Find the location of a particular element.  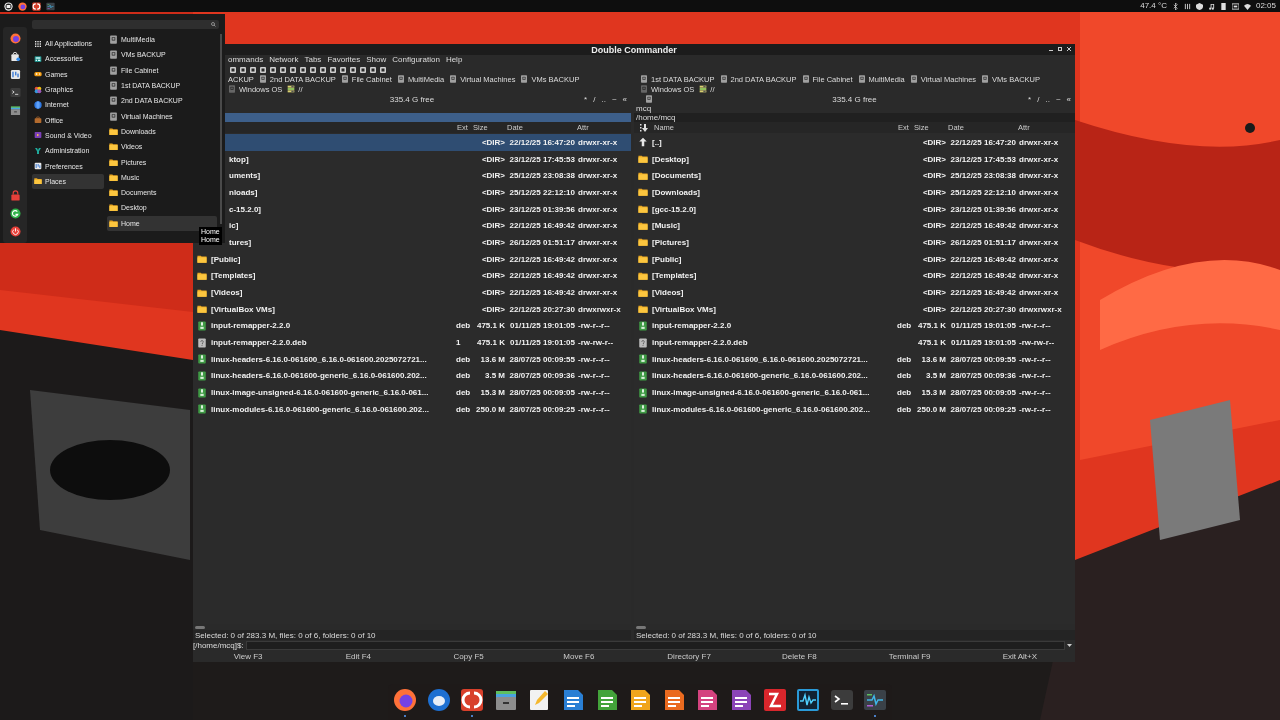

menu-item: Show is located at coordinates (376, 60).